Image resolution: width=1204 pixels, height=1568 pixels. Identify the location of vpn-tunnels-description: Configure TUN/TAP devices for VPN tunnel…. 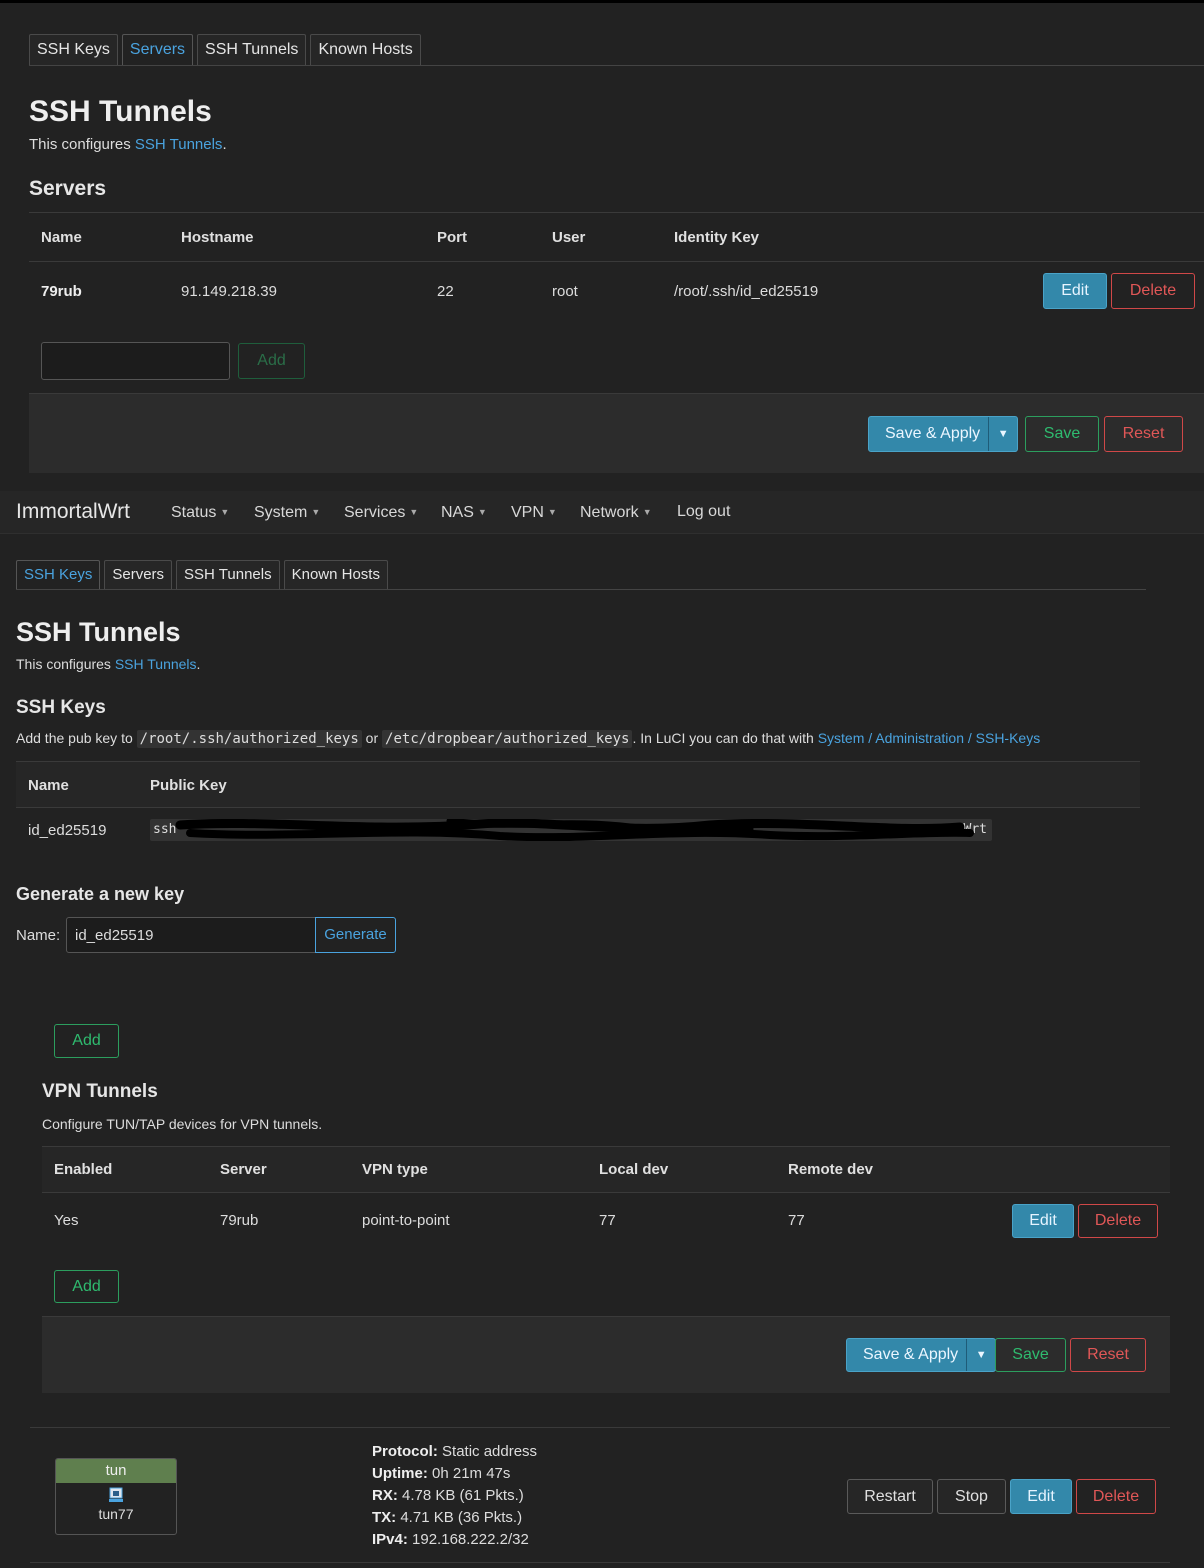
(182, 1124).